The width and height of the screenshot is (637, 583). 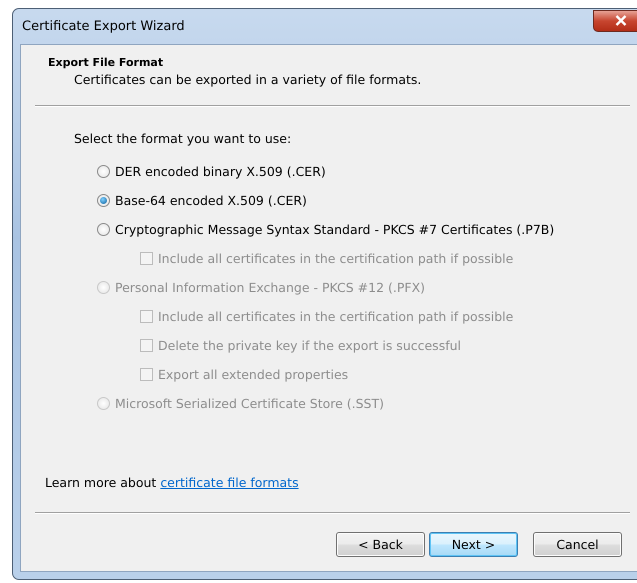 What do you see at coordinates (473, 544) in the screenshot?
I see `wizard-button: Next >` at bounding box center [473, 544].